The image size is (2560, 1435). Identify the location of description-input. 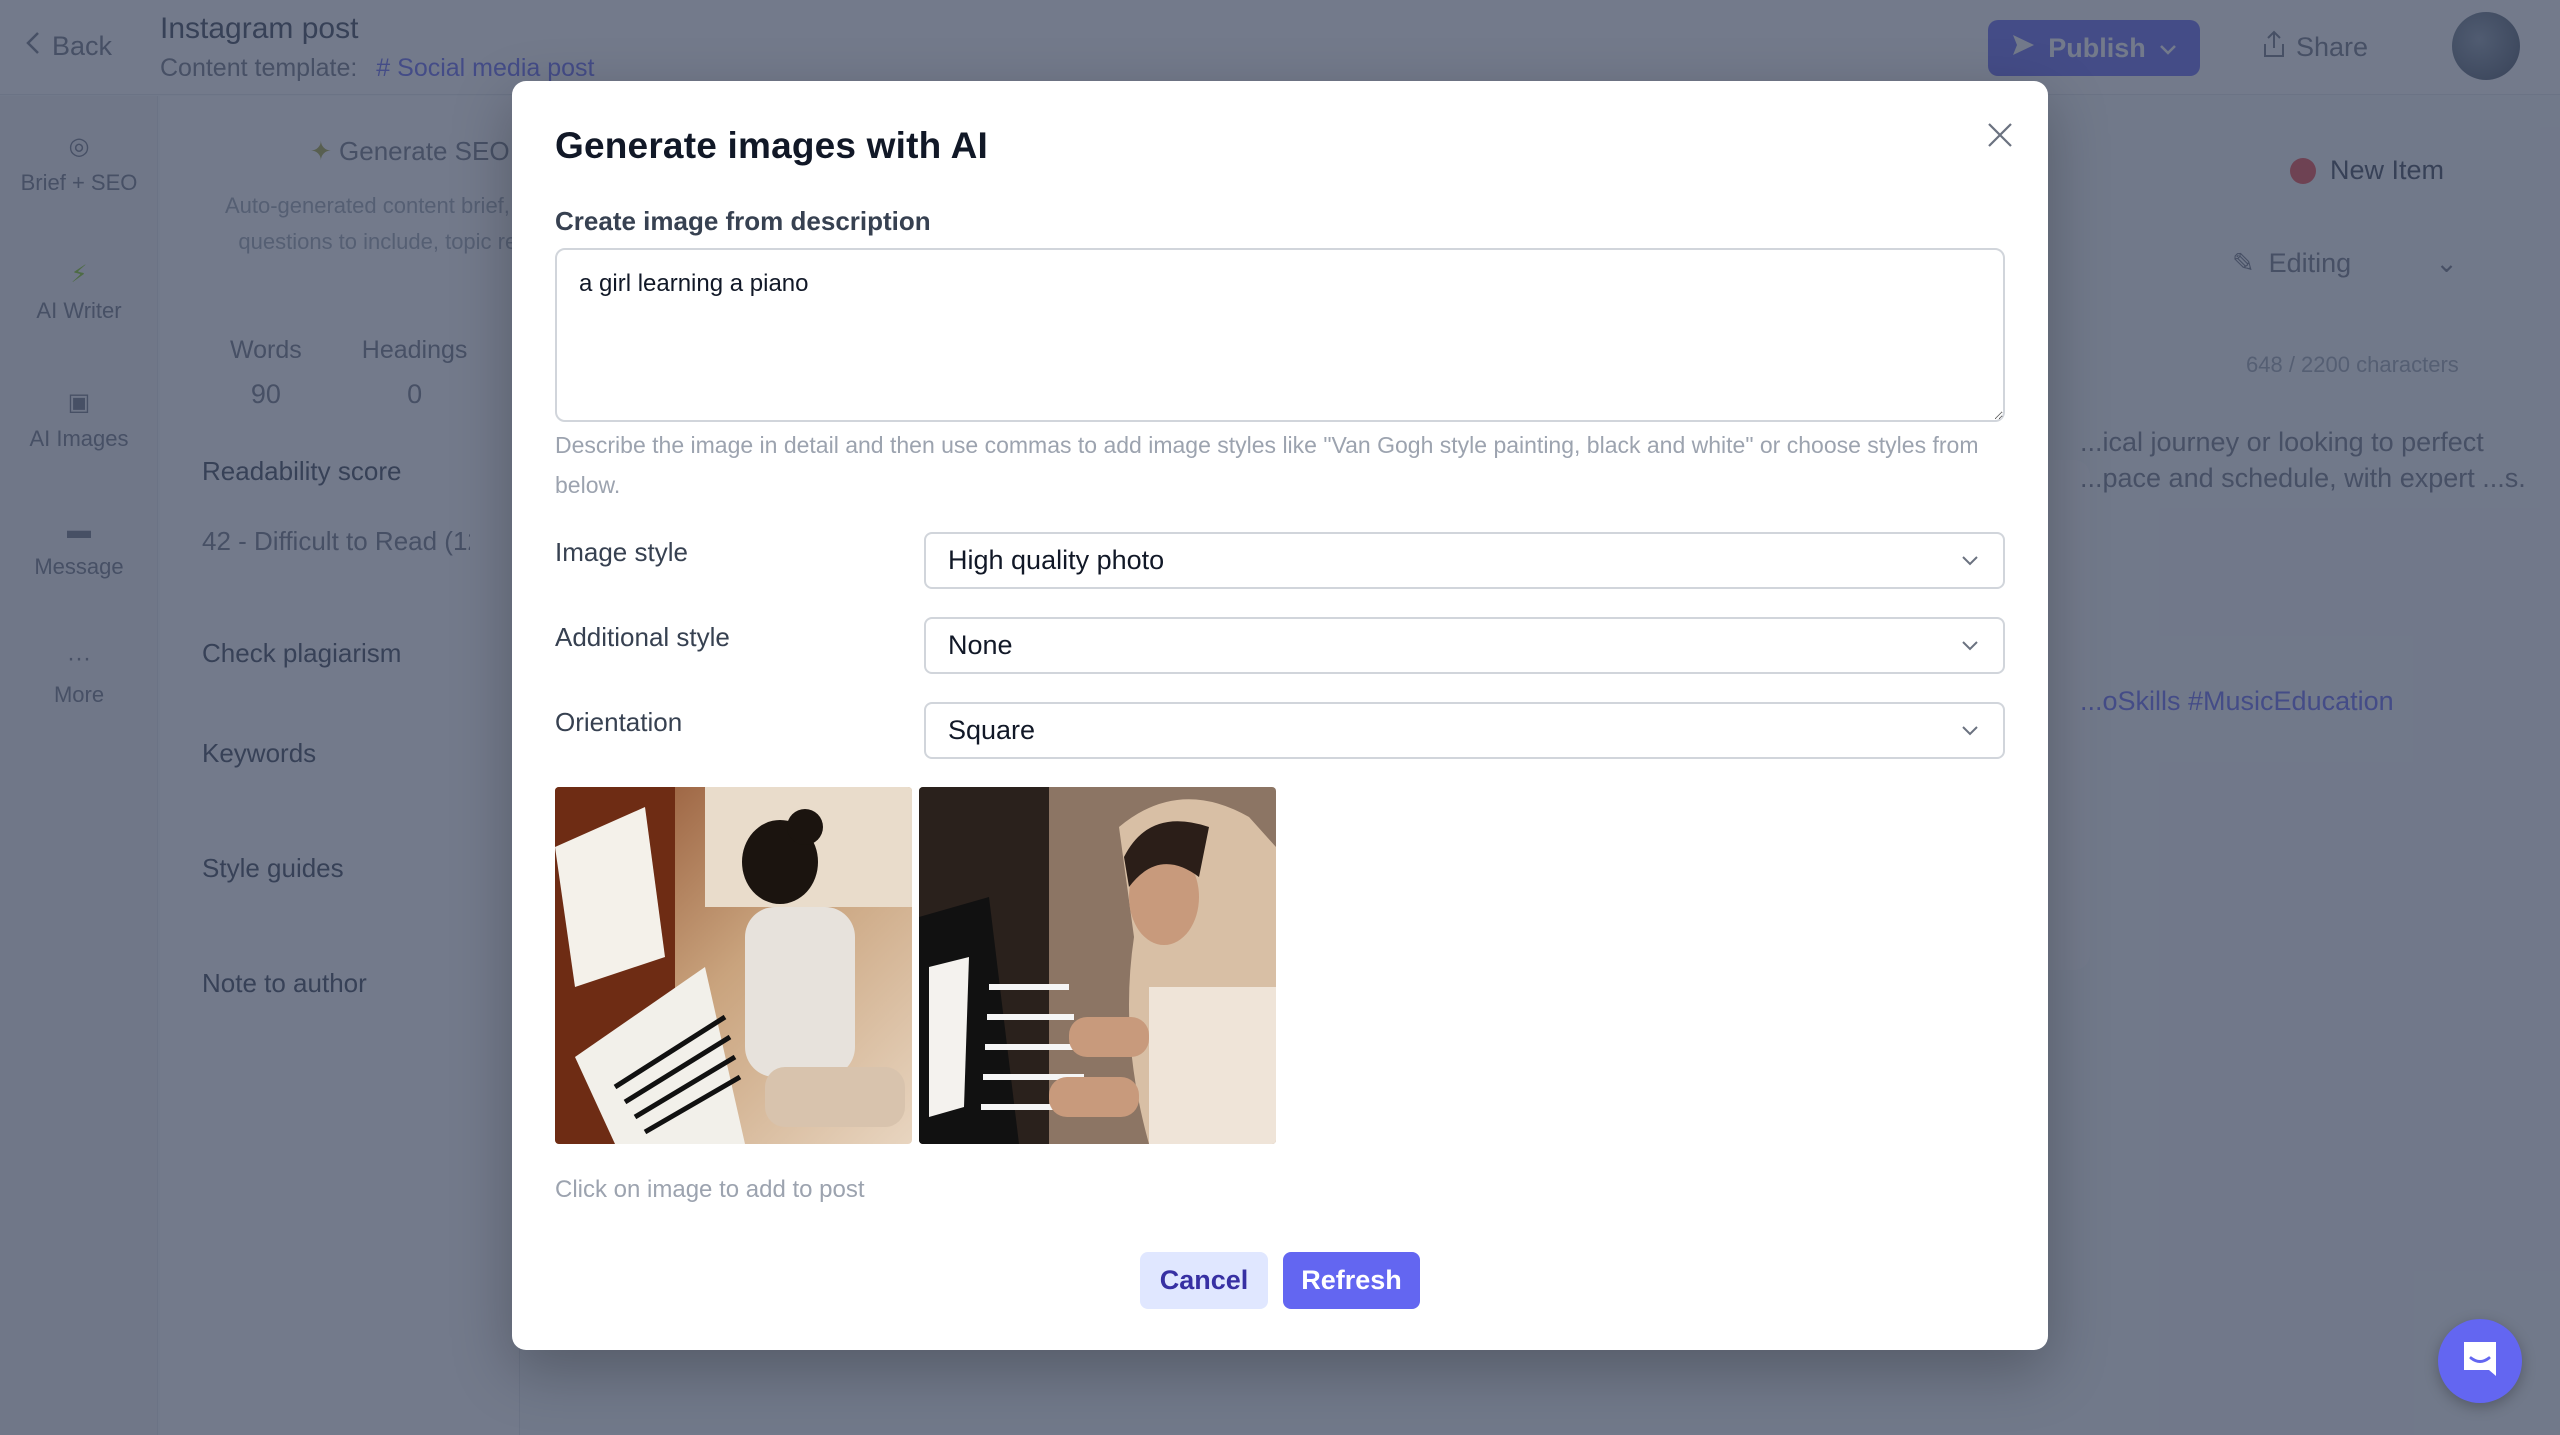
(1280, 335).